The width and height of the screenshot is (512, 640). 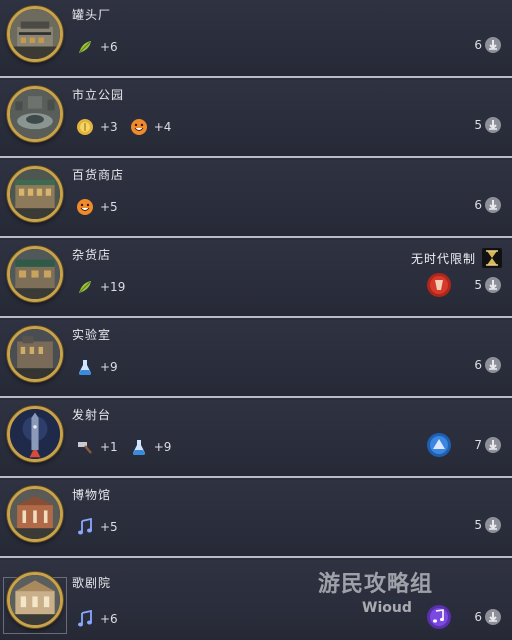 What do you see at coordinates (162, 127) in the screenshot?
I see `yield-value: +4` at bounding box center [162, 127].